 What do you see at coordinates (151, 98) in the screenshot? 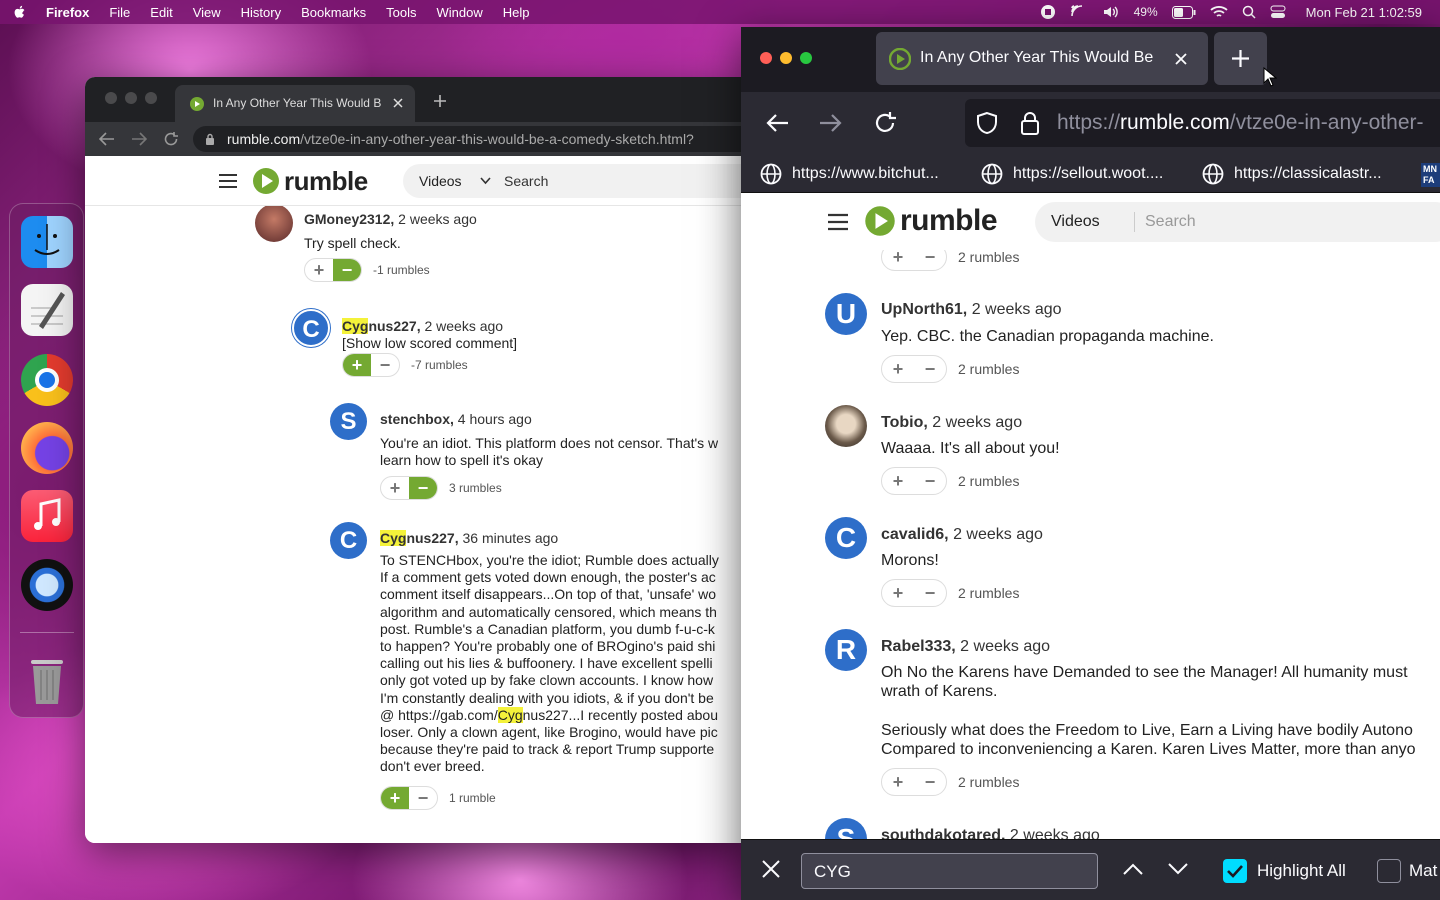
I see `zoom-window-button` at bounding box center [151, 98].